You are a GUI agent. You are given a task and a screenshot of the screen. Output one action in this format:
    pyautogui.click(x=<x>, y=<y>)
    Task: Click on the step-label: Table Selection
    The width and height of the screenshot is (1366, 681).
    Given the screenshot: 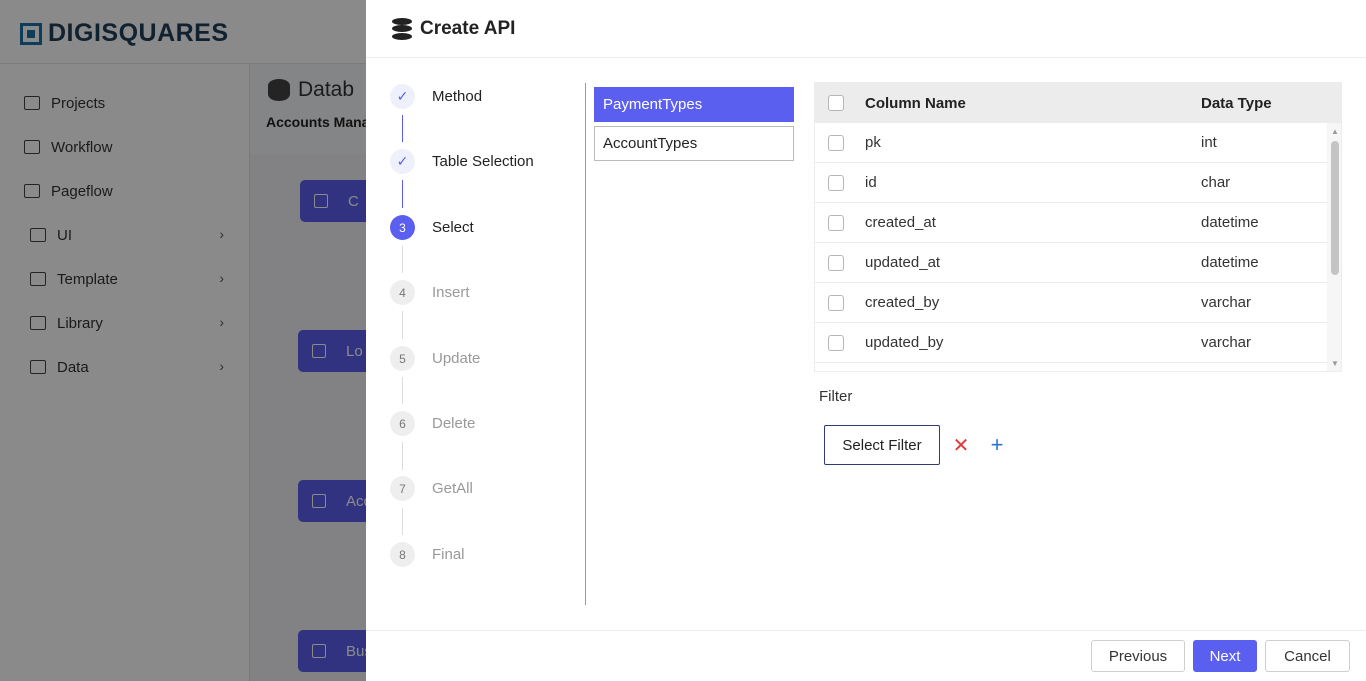 What is the action you would take?
    pyautogui.click(x=483, y=161)
    